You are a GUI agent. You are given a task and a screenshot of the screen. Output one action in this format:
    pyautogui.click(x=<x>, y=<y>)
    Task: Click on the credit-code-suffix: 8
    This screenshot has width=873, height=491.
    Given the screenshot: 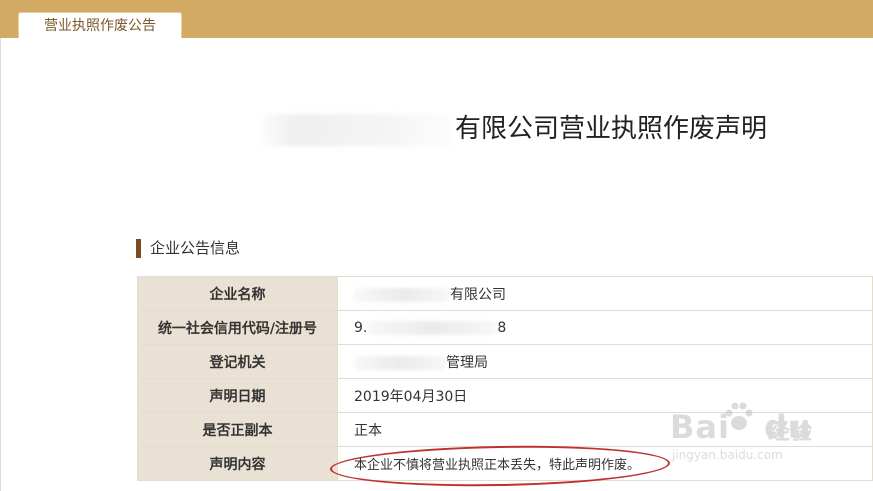 What is the action you would take?
    pyautogui.click(x=502, y=327)
    